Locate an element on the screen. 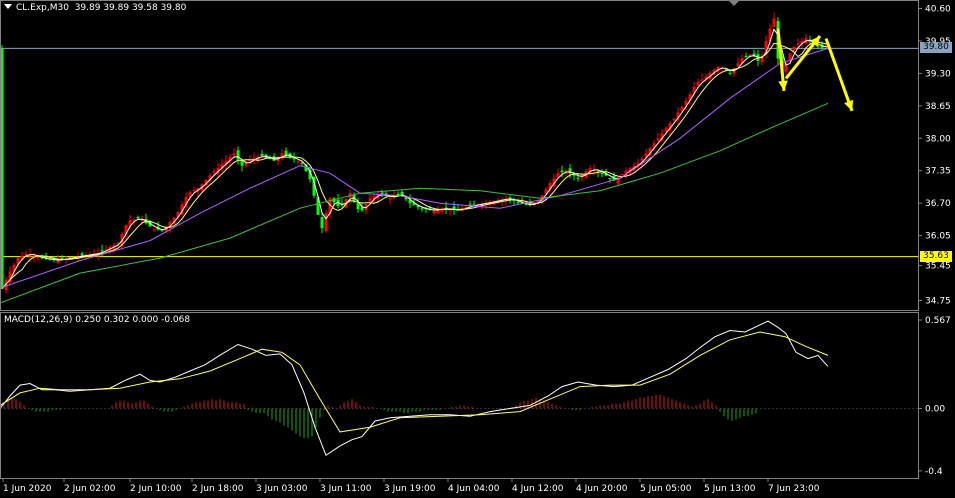 The image size is (955, 498). price-ytick-label: 36.05 is located at coordinates (938, 237).